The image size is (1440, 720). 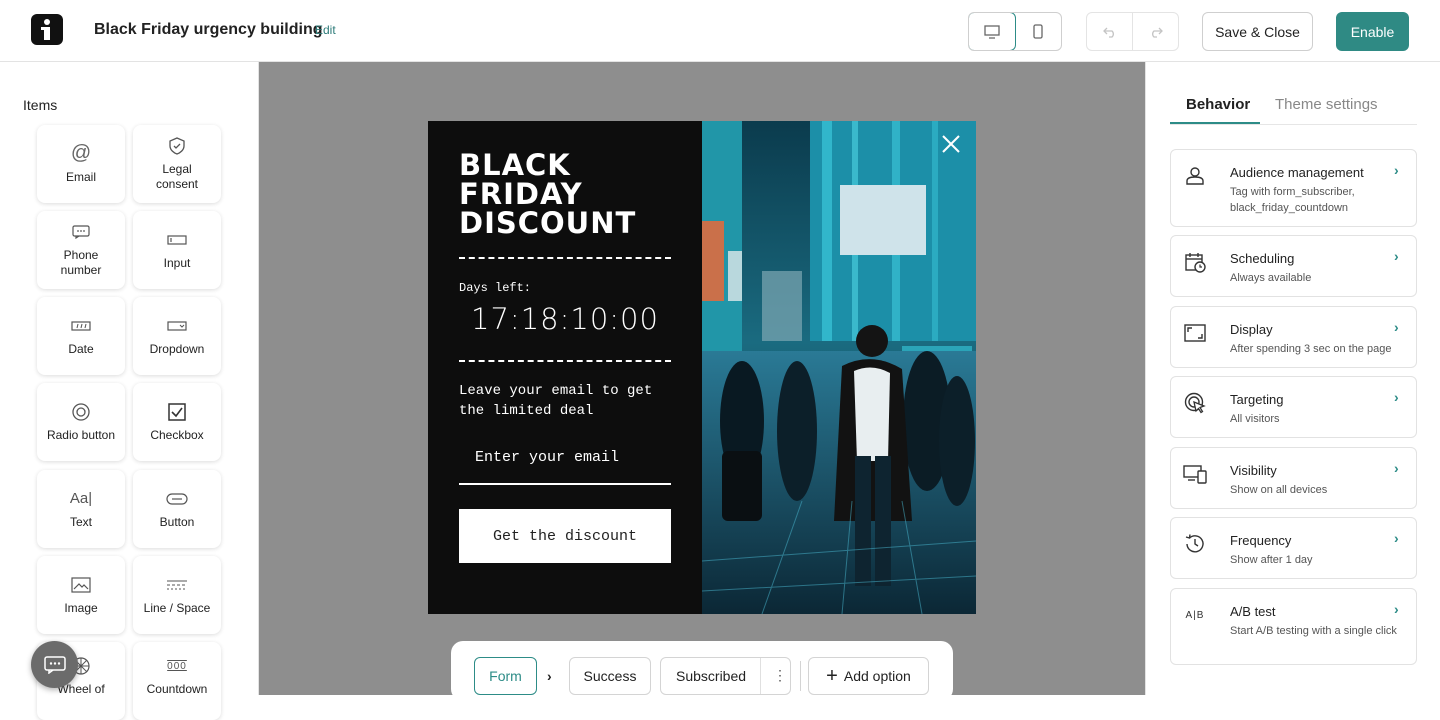 I want to click on card-title: A/B test, so click(x=1253, y=611).